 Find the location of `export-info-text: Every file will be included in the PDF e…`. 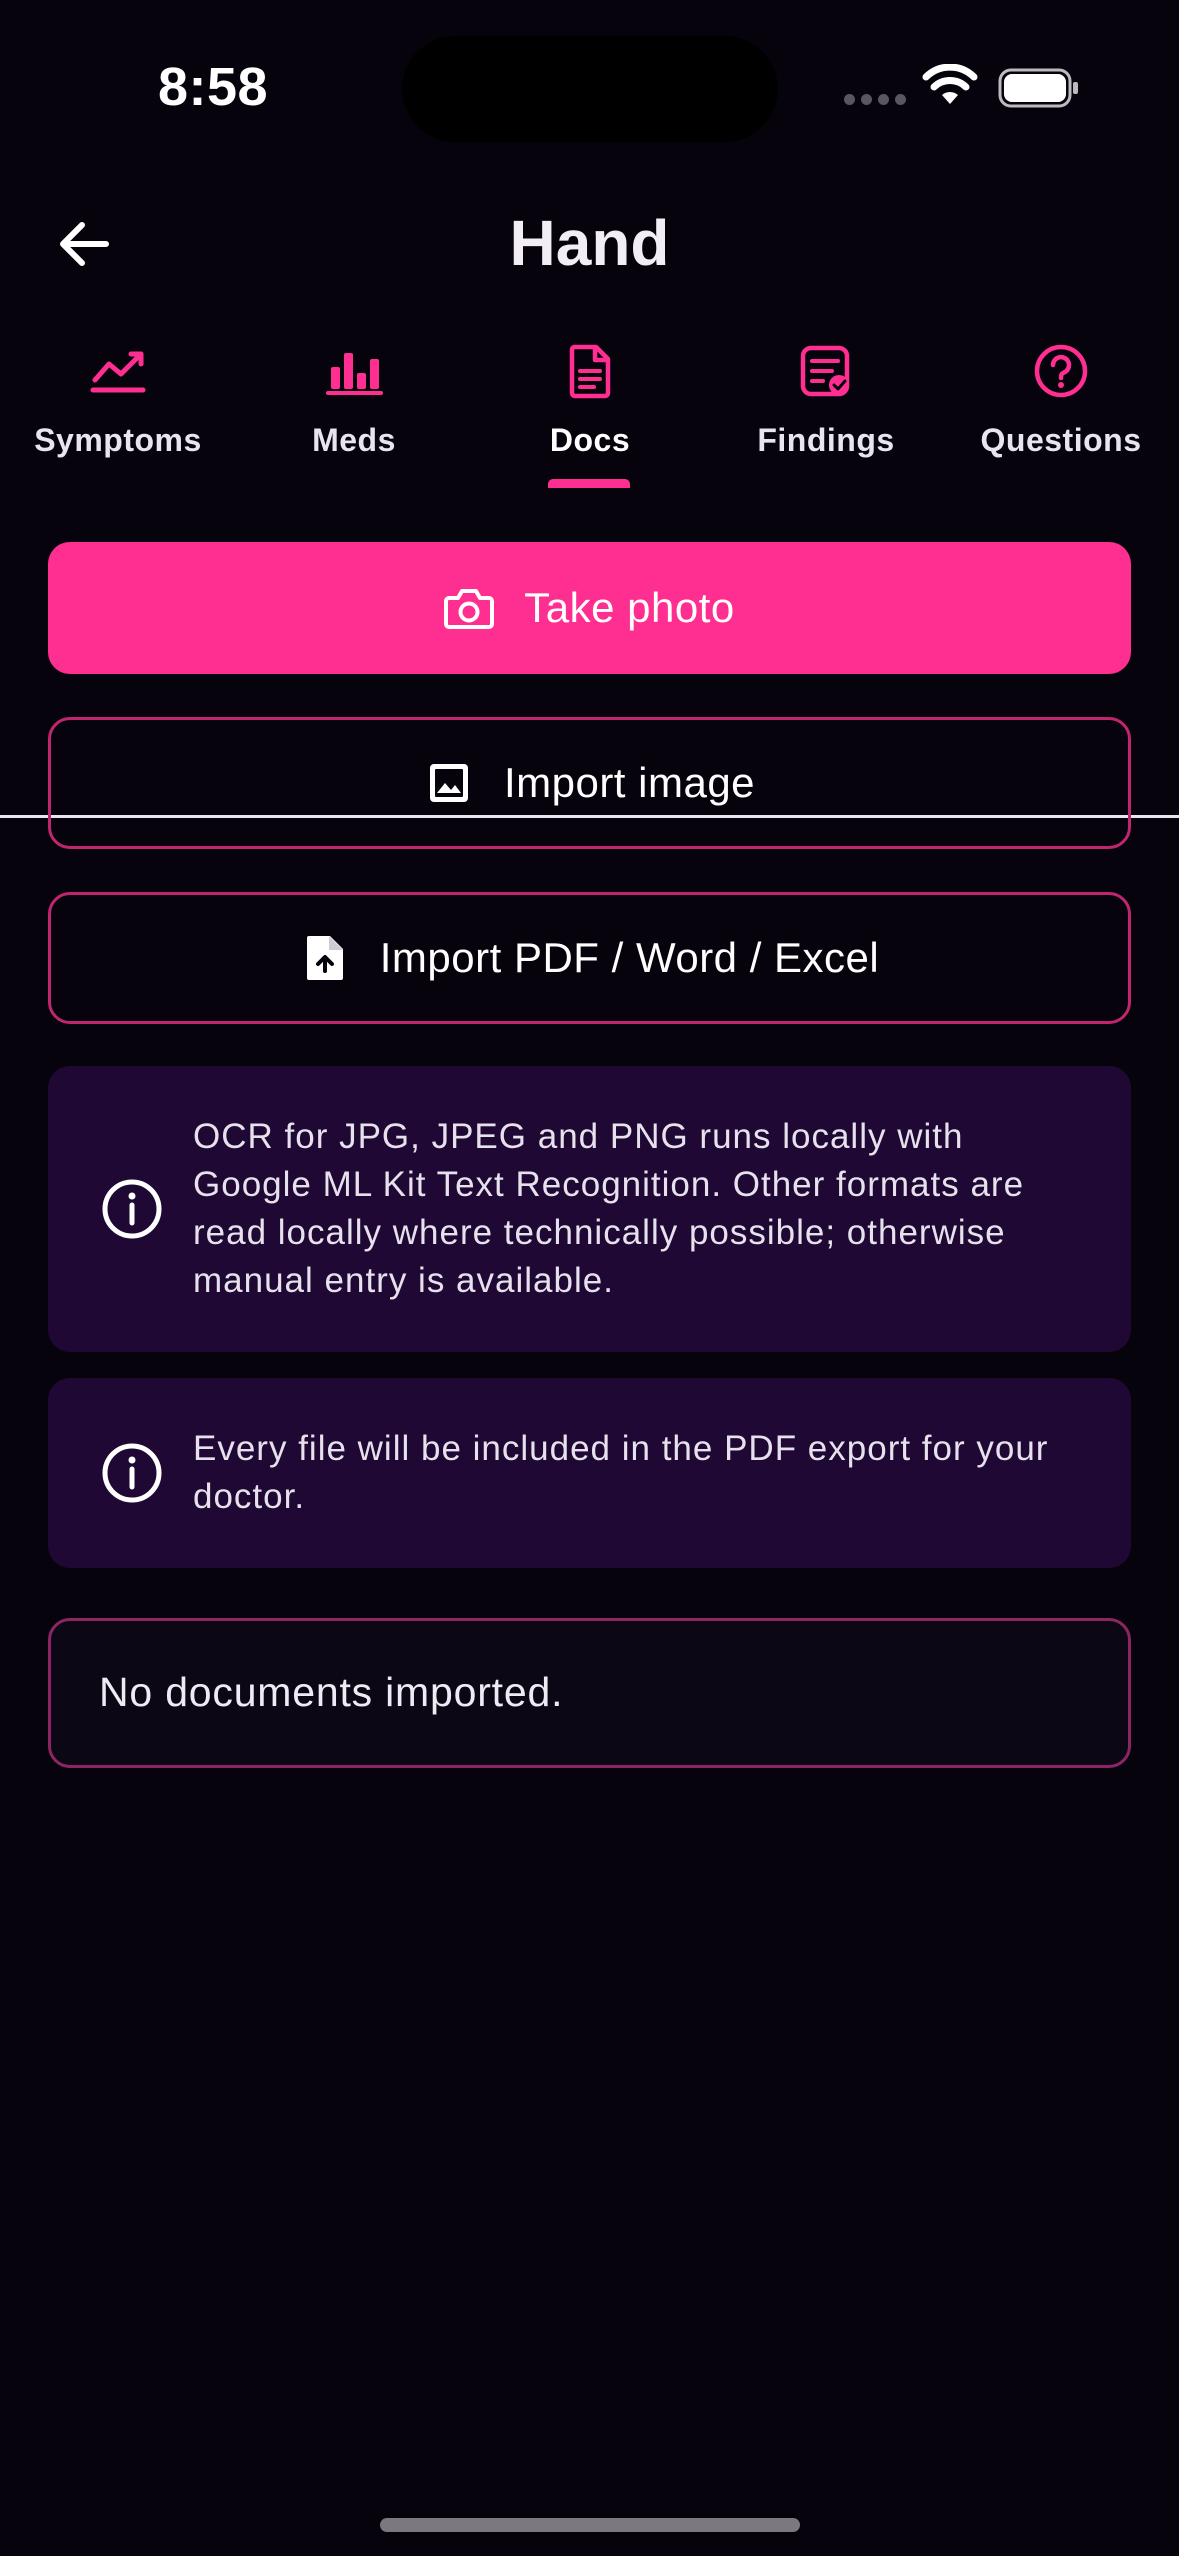

export-info-text: Every file will be included in the PDF e… is located at coordinates (621, 1472).